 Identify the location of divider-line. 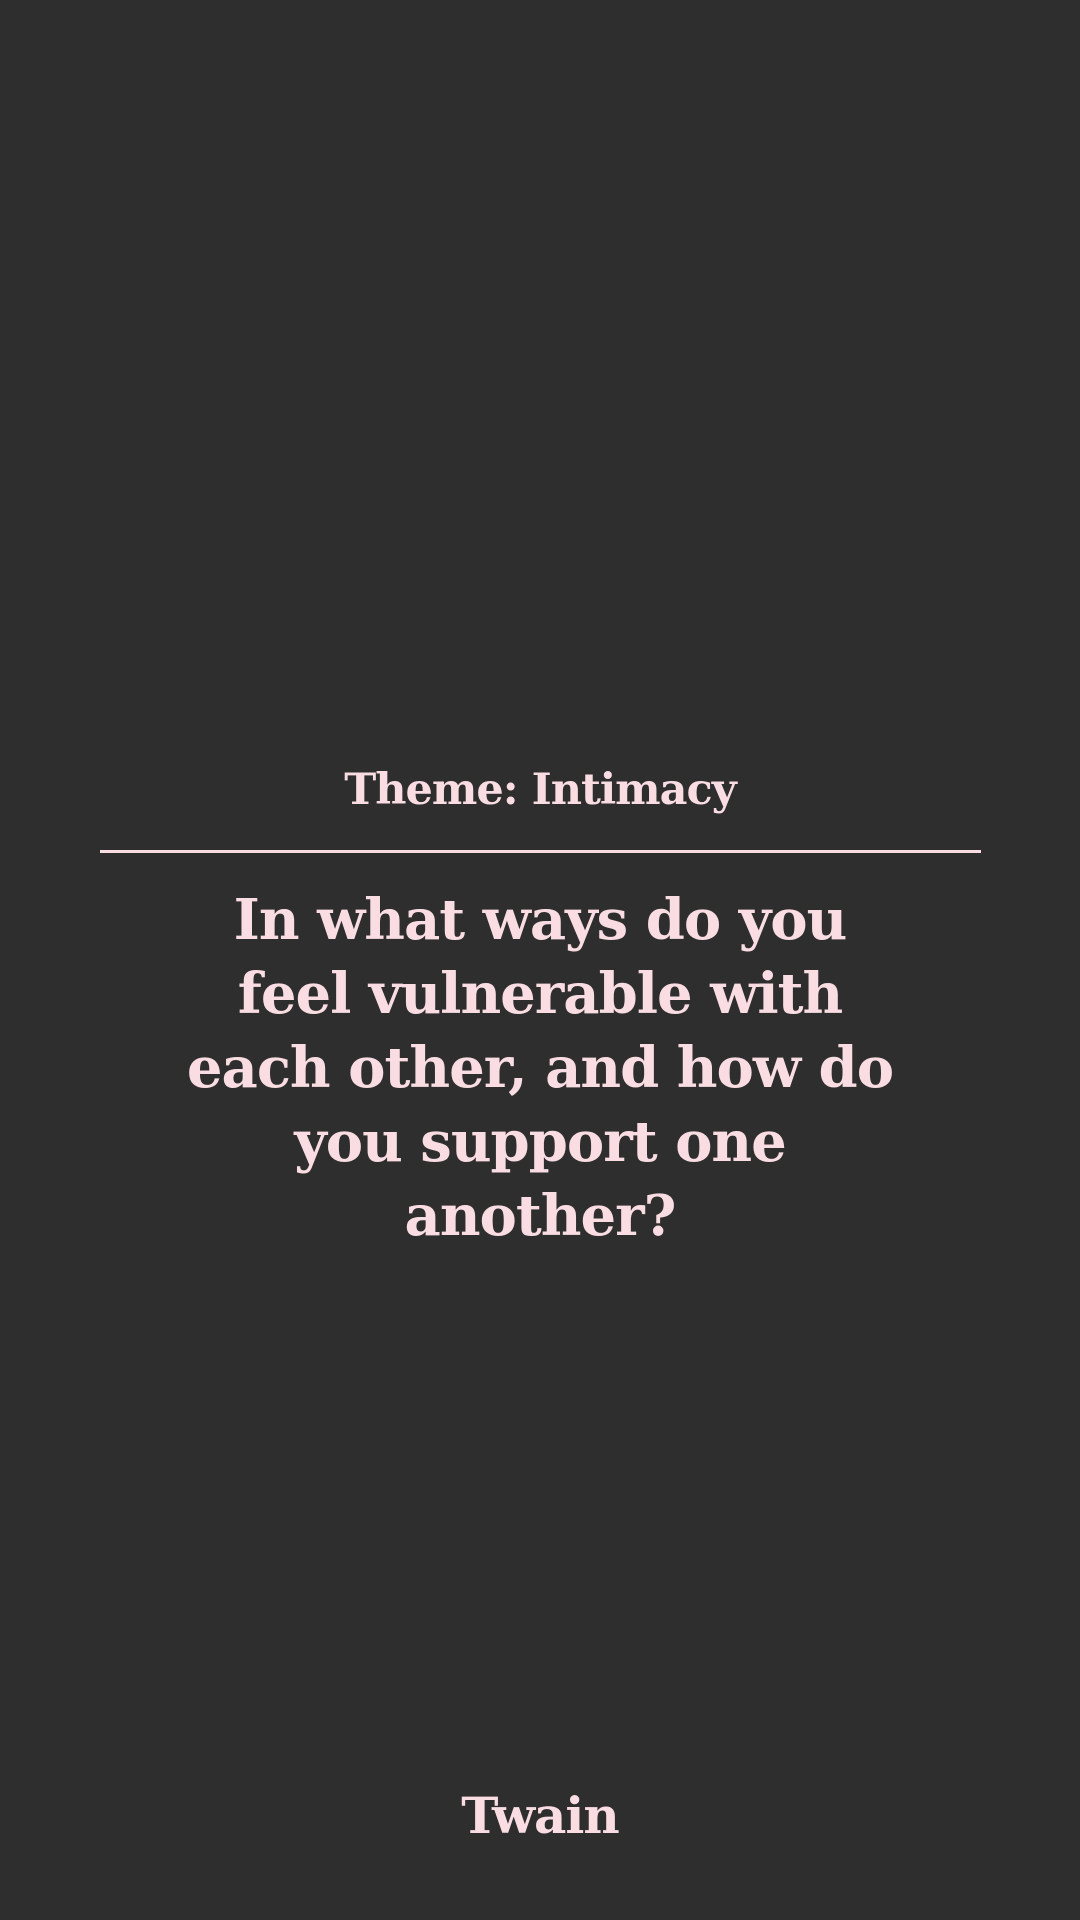
(540, 851).